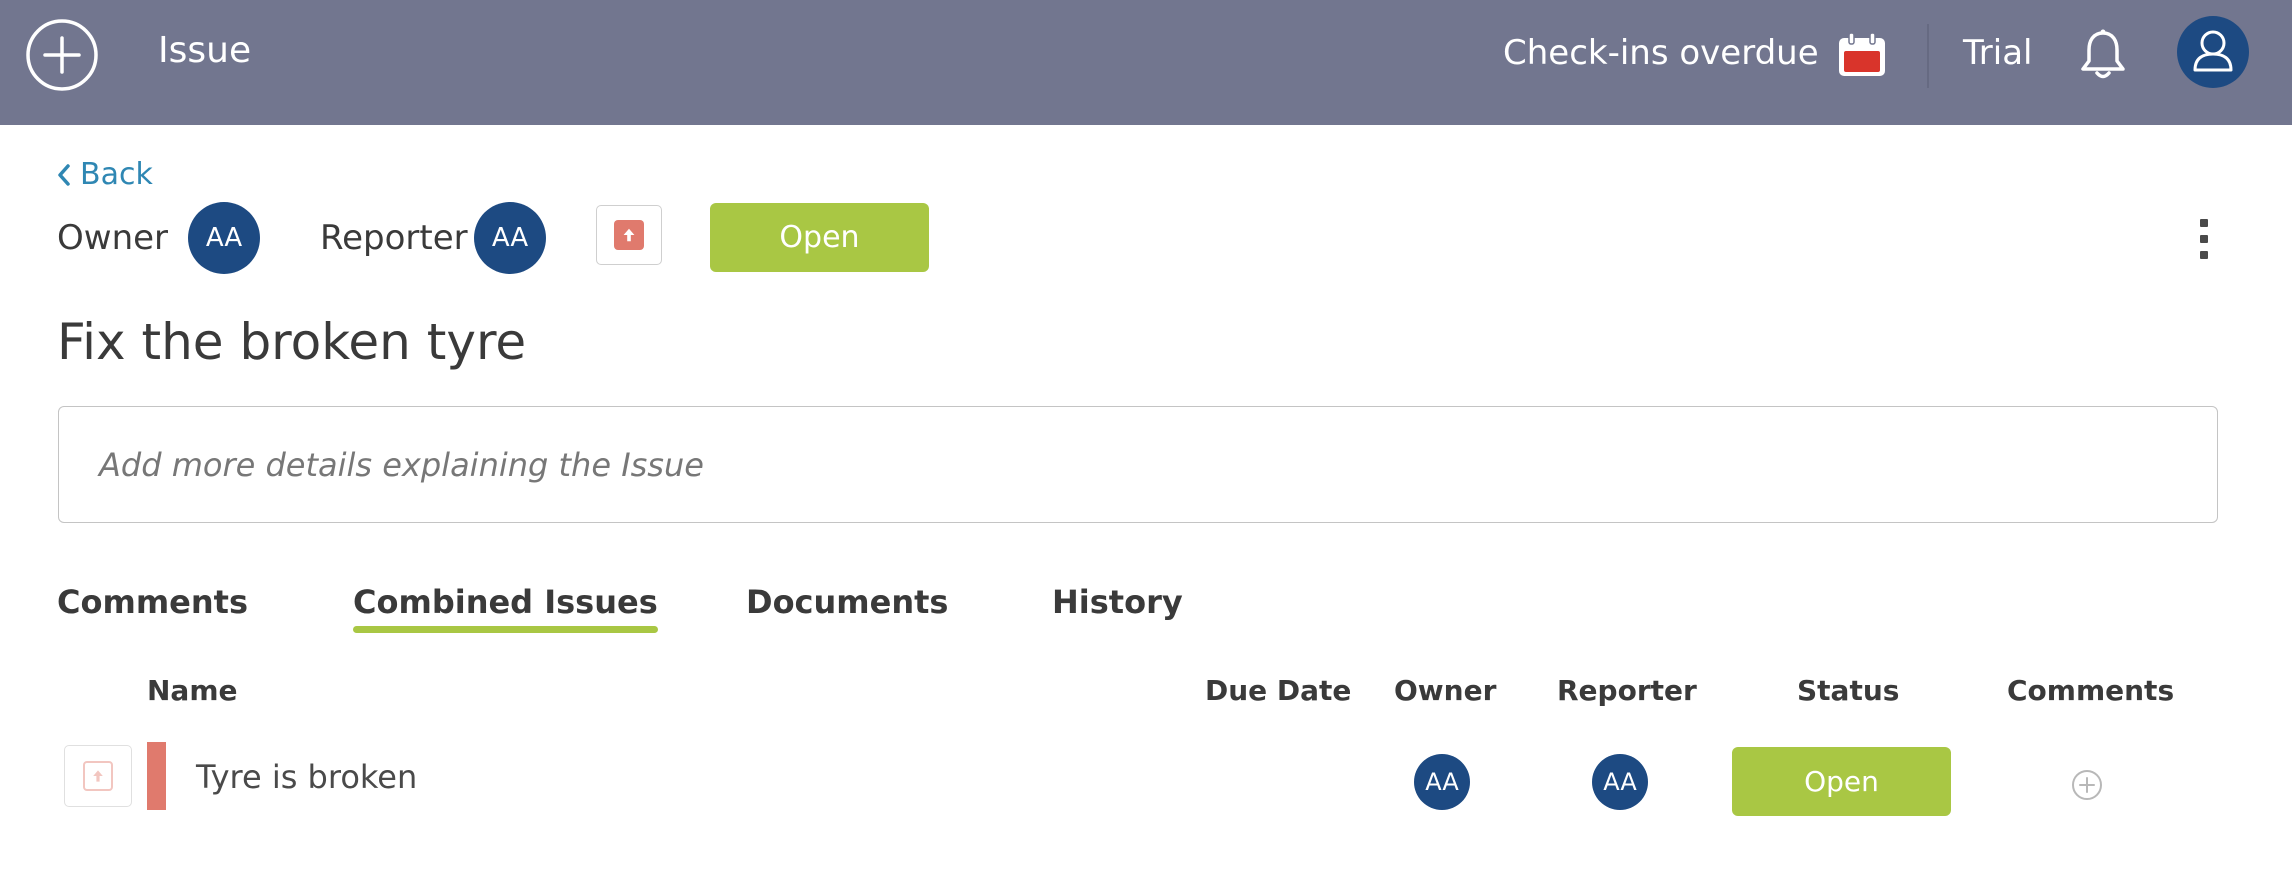 The image size is (2292, 892). Describe the element at coordinates (152, 602) in the screenshot. I see `tab-comments: Comments` at that location.